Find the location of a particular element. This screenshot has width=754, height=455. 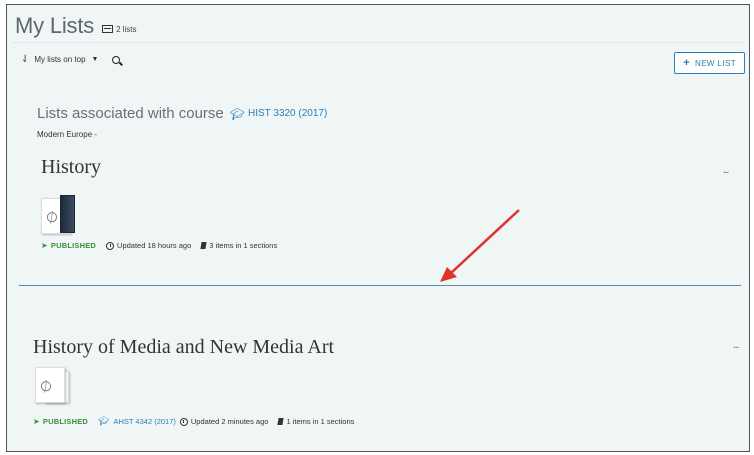

clock-icon is located at coordinates (183, 421).